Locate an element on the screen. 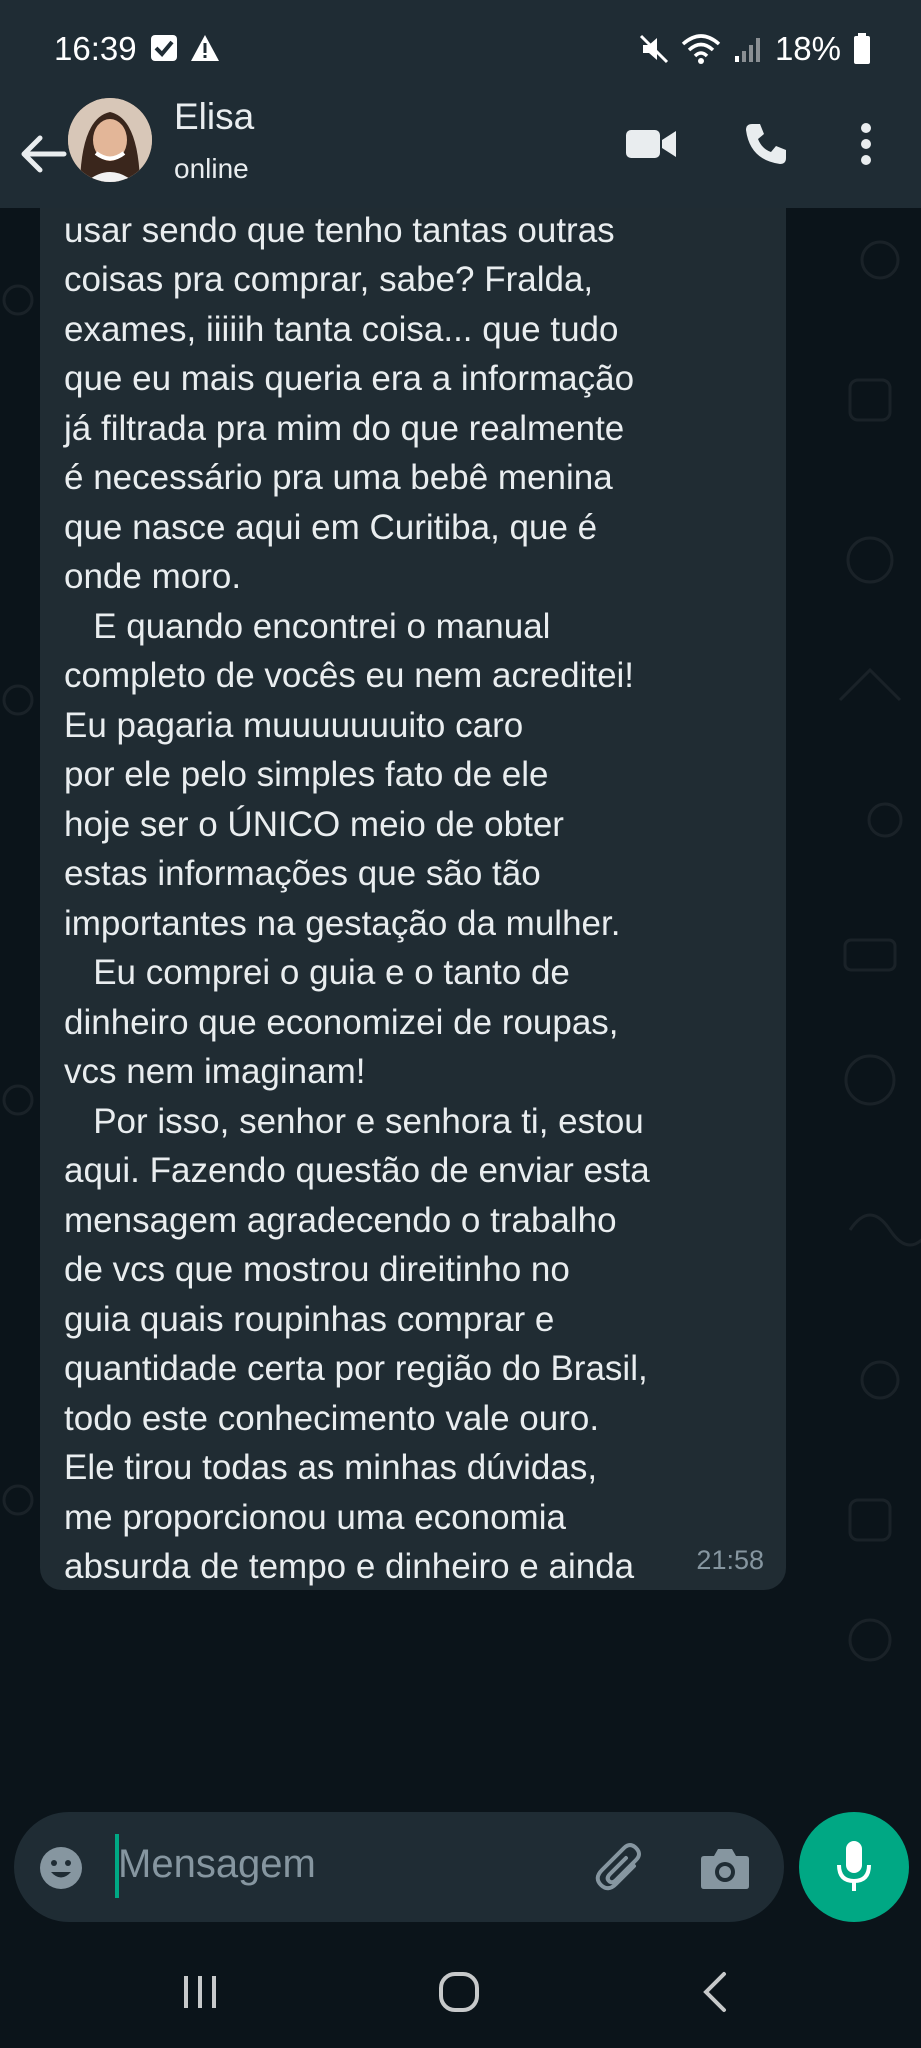  status-time: 16:39 is located at coordinates (95, 48).